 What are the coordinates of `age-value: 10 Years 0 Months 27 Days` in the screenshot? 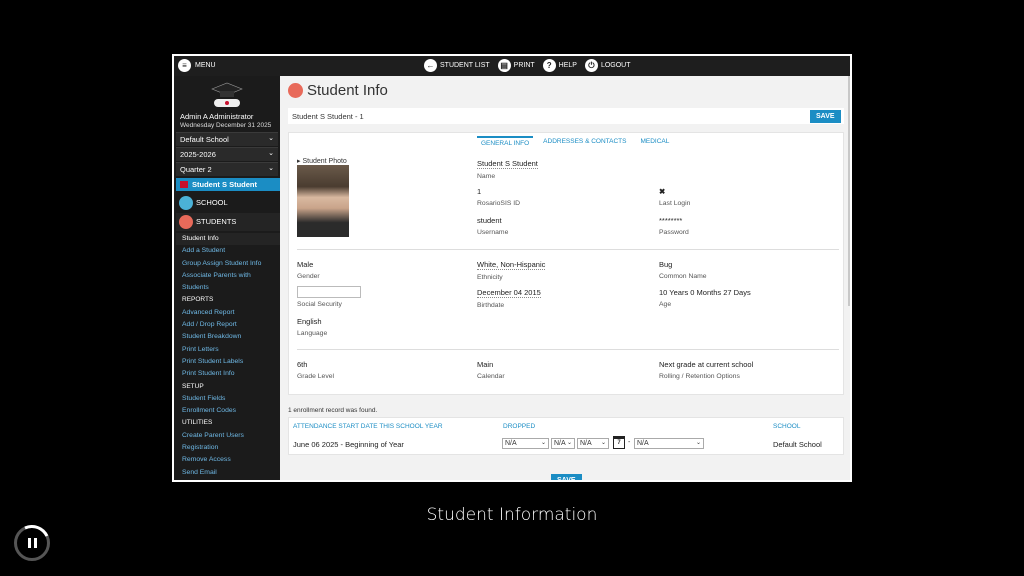 It's located at (705, 292).